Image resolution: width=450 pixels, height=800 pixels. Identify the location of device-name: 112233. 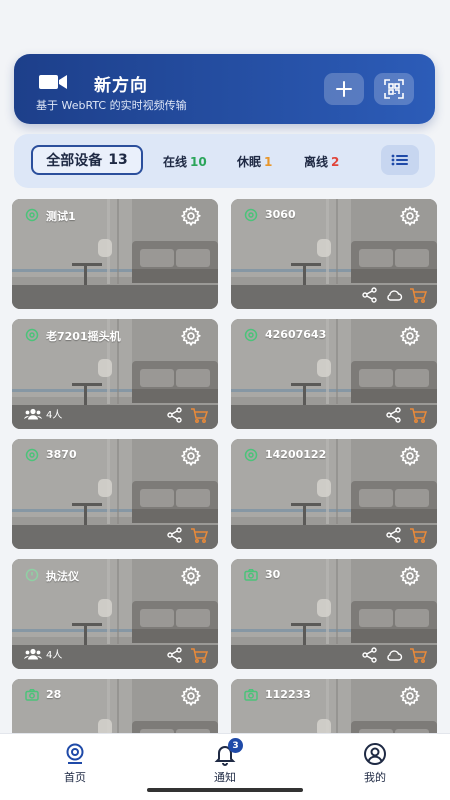
(288, 694).